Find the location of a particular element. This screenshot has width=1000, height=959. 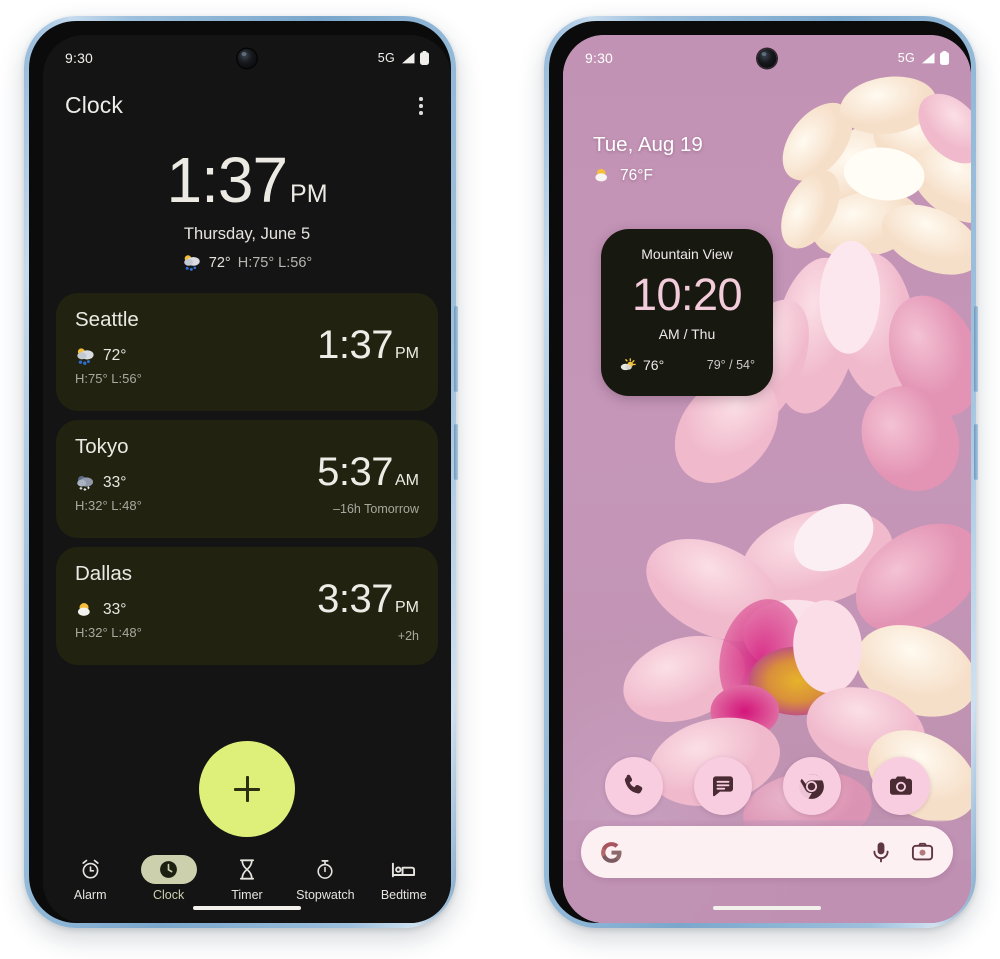

nav-item-clock: Clock is located at coordinates (169, 878).